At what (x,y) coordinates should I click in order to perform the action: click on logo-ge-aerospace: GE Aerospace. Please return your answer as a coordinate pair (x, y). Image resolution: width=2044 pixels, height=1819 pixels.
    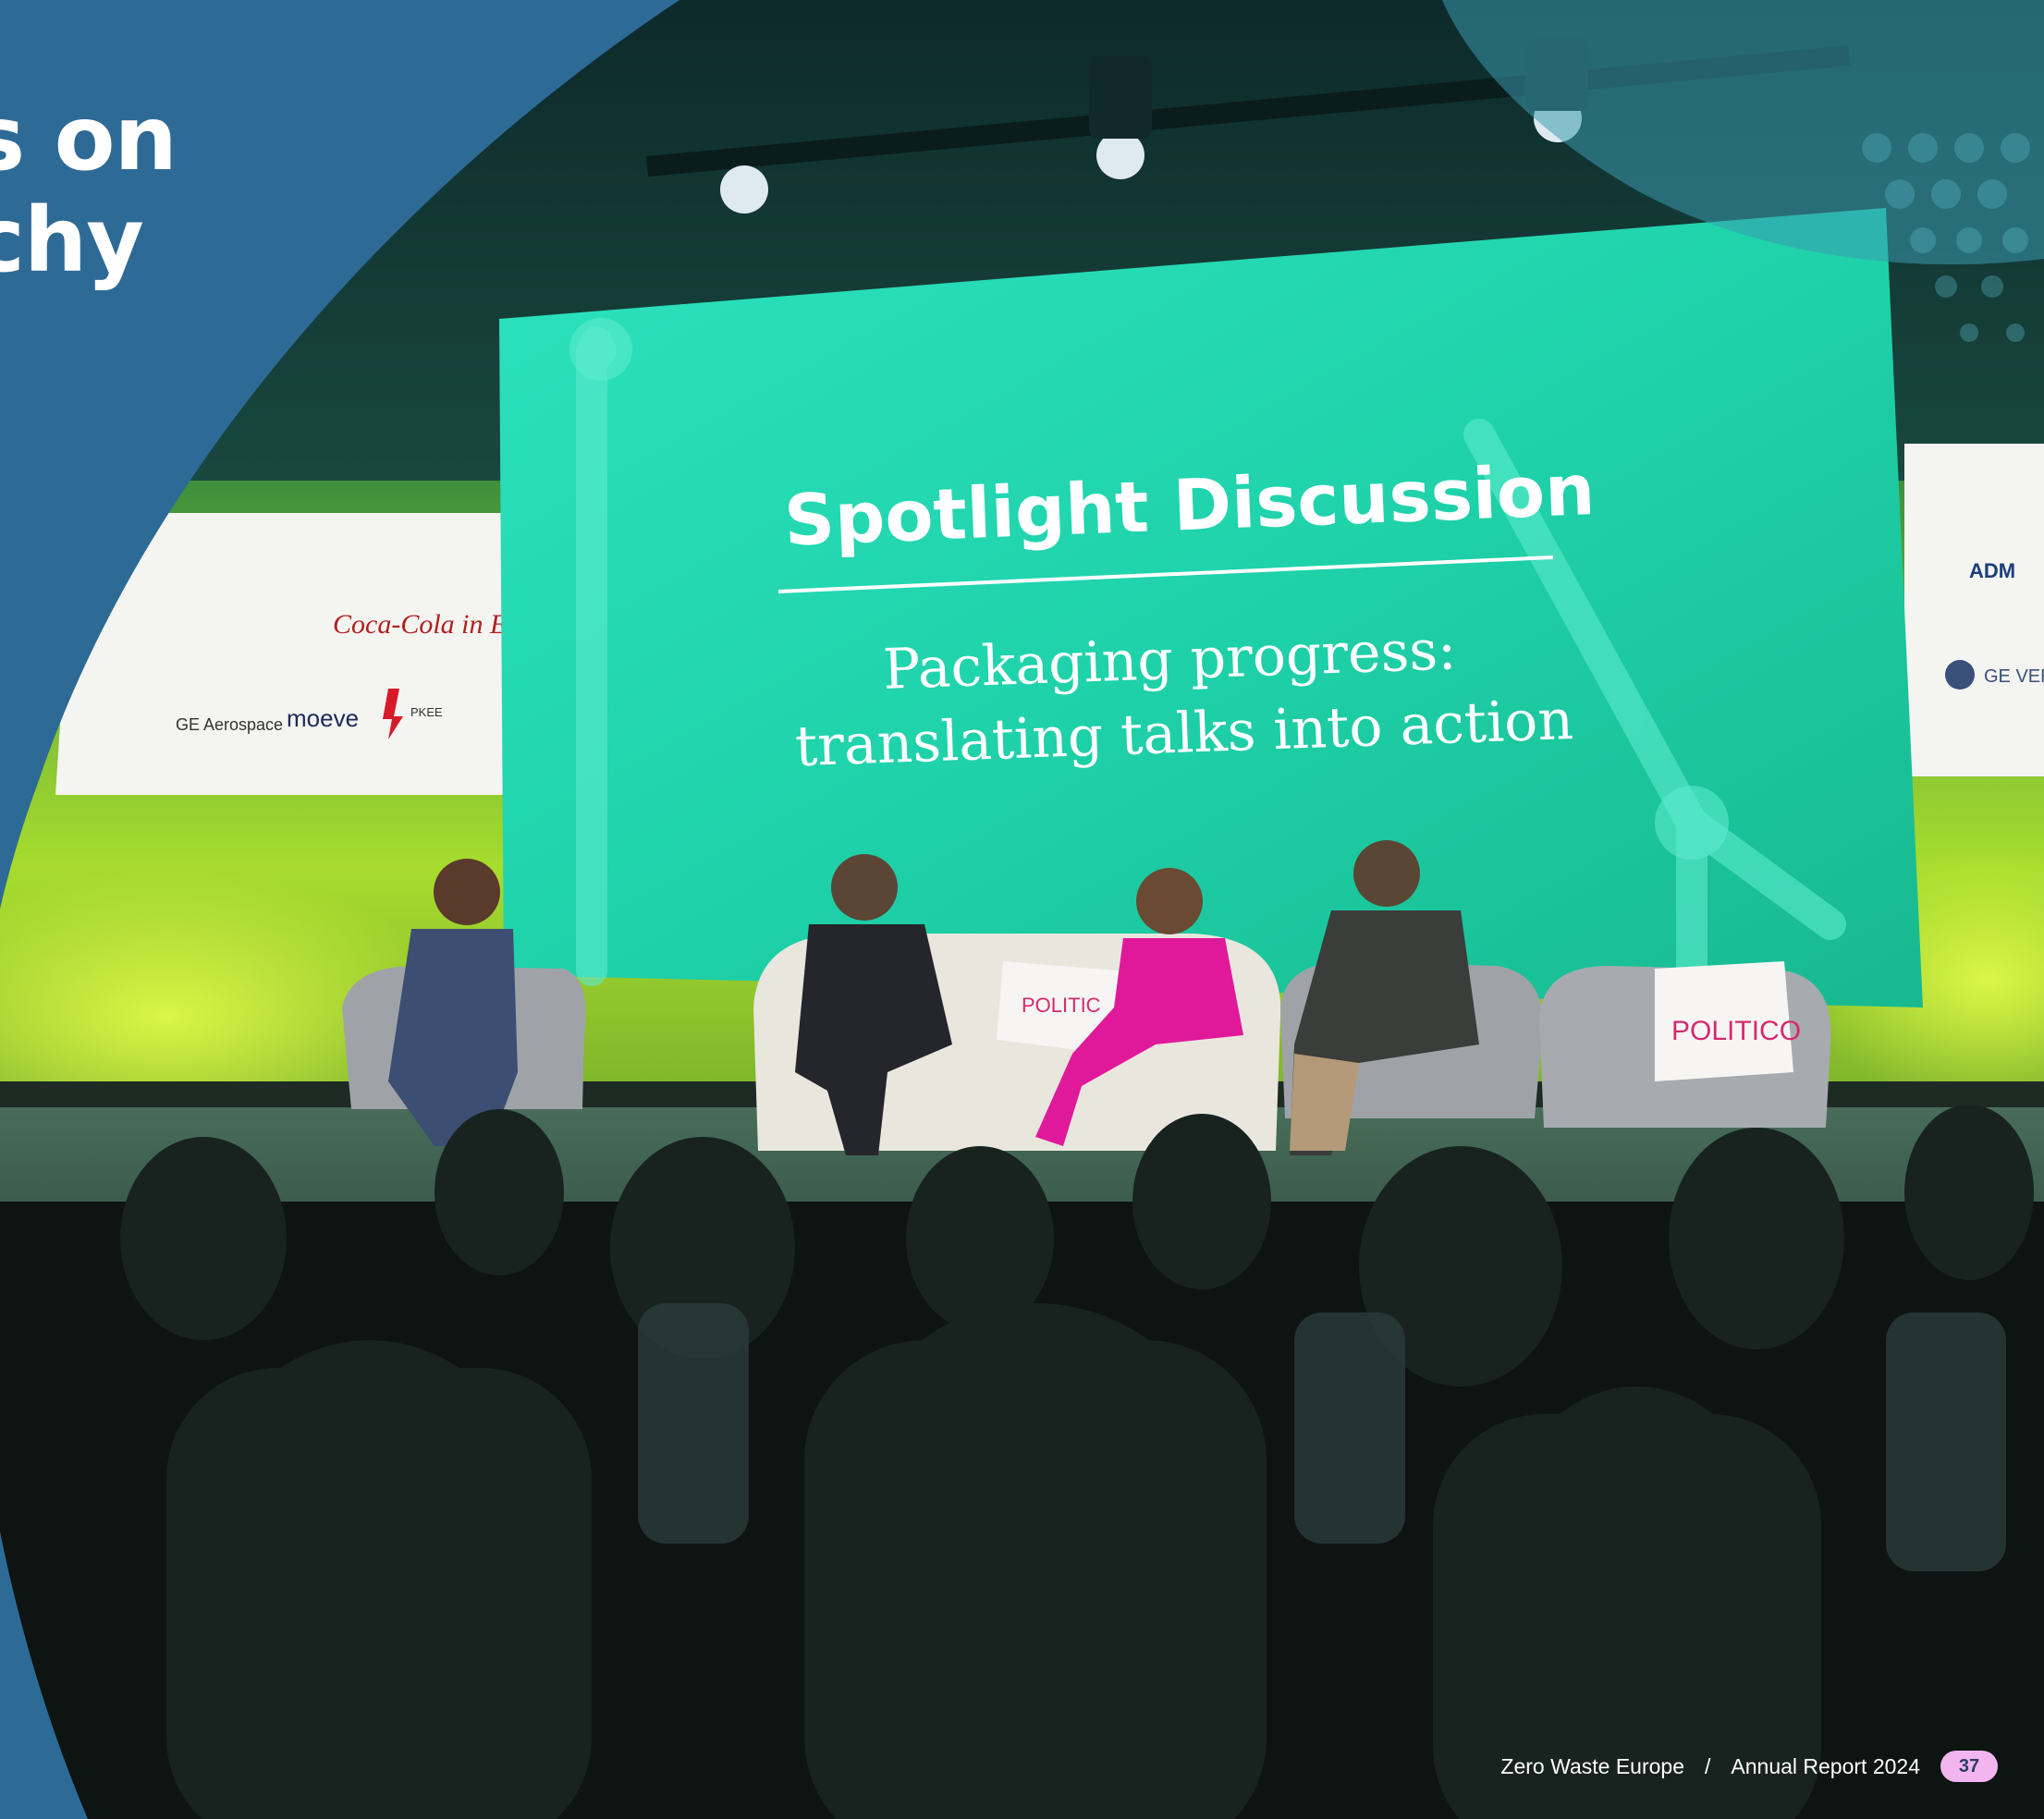
    Looking at the image, I should click on (229, 724).